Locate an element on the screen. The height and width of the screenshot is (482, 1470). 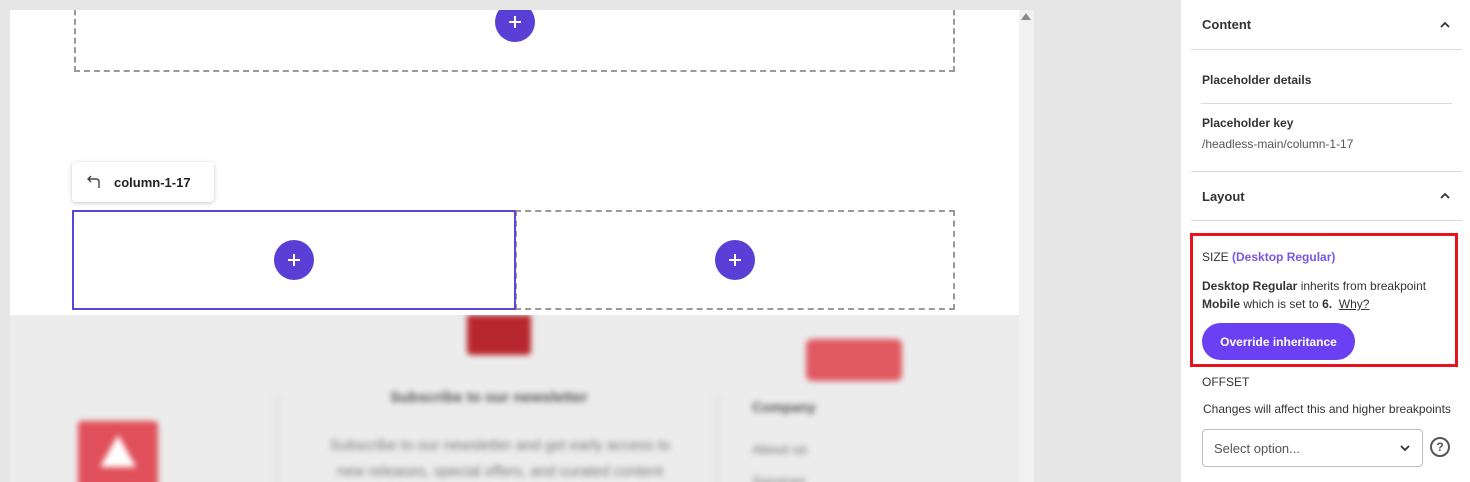
footer-link: Services is located at coordinates (779, 477).